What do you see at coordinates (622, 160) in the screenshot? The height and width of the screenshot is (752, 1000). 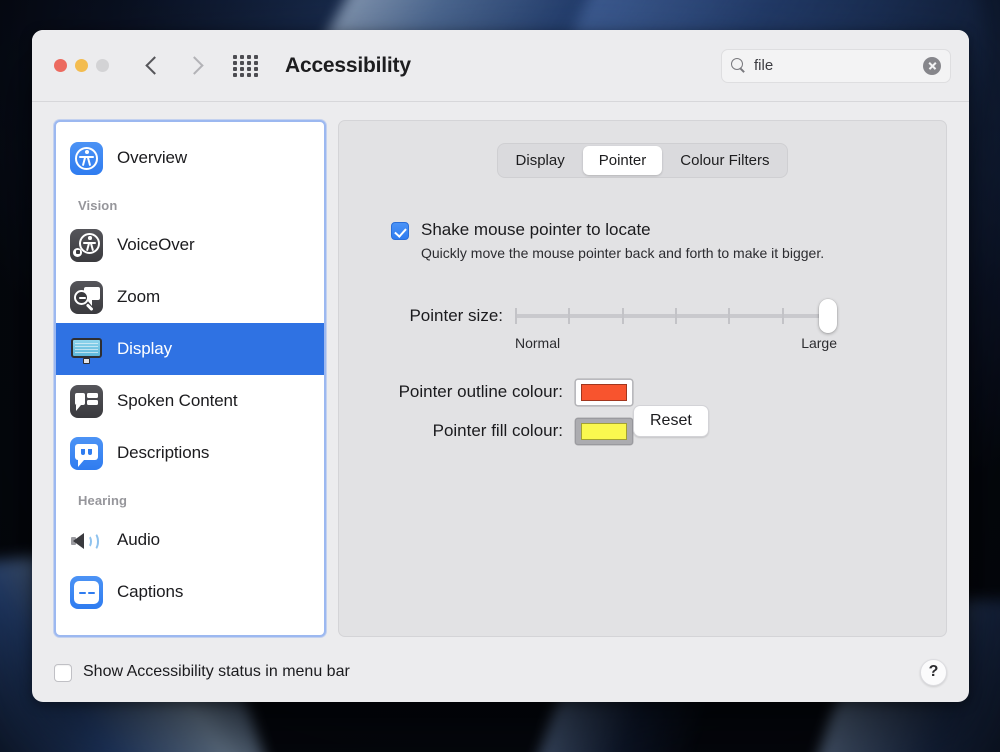 I see `tab-pointer: Pointer` at bounding box center [622, 160].